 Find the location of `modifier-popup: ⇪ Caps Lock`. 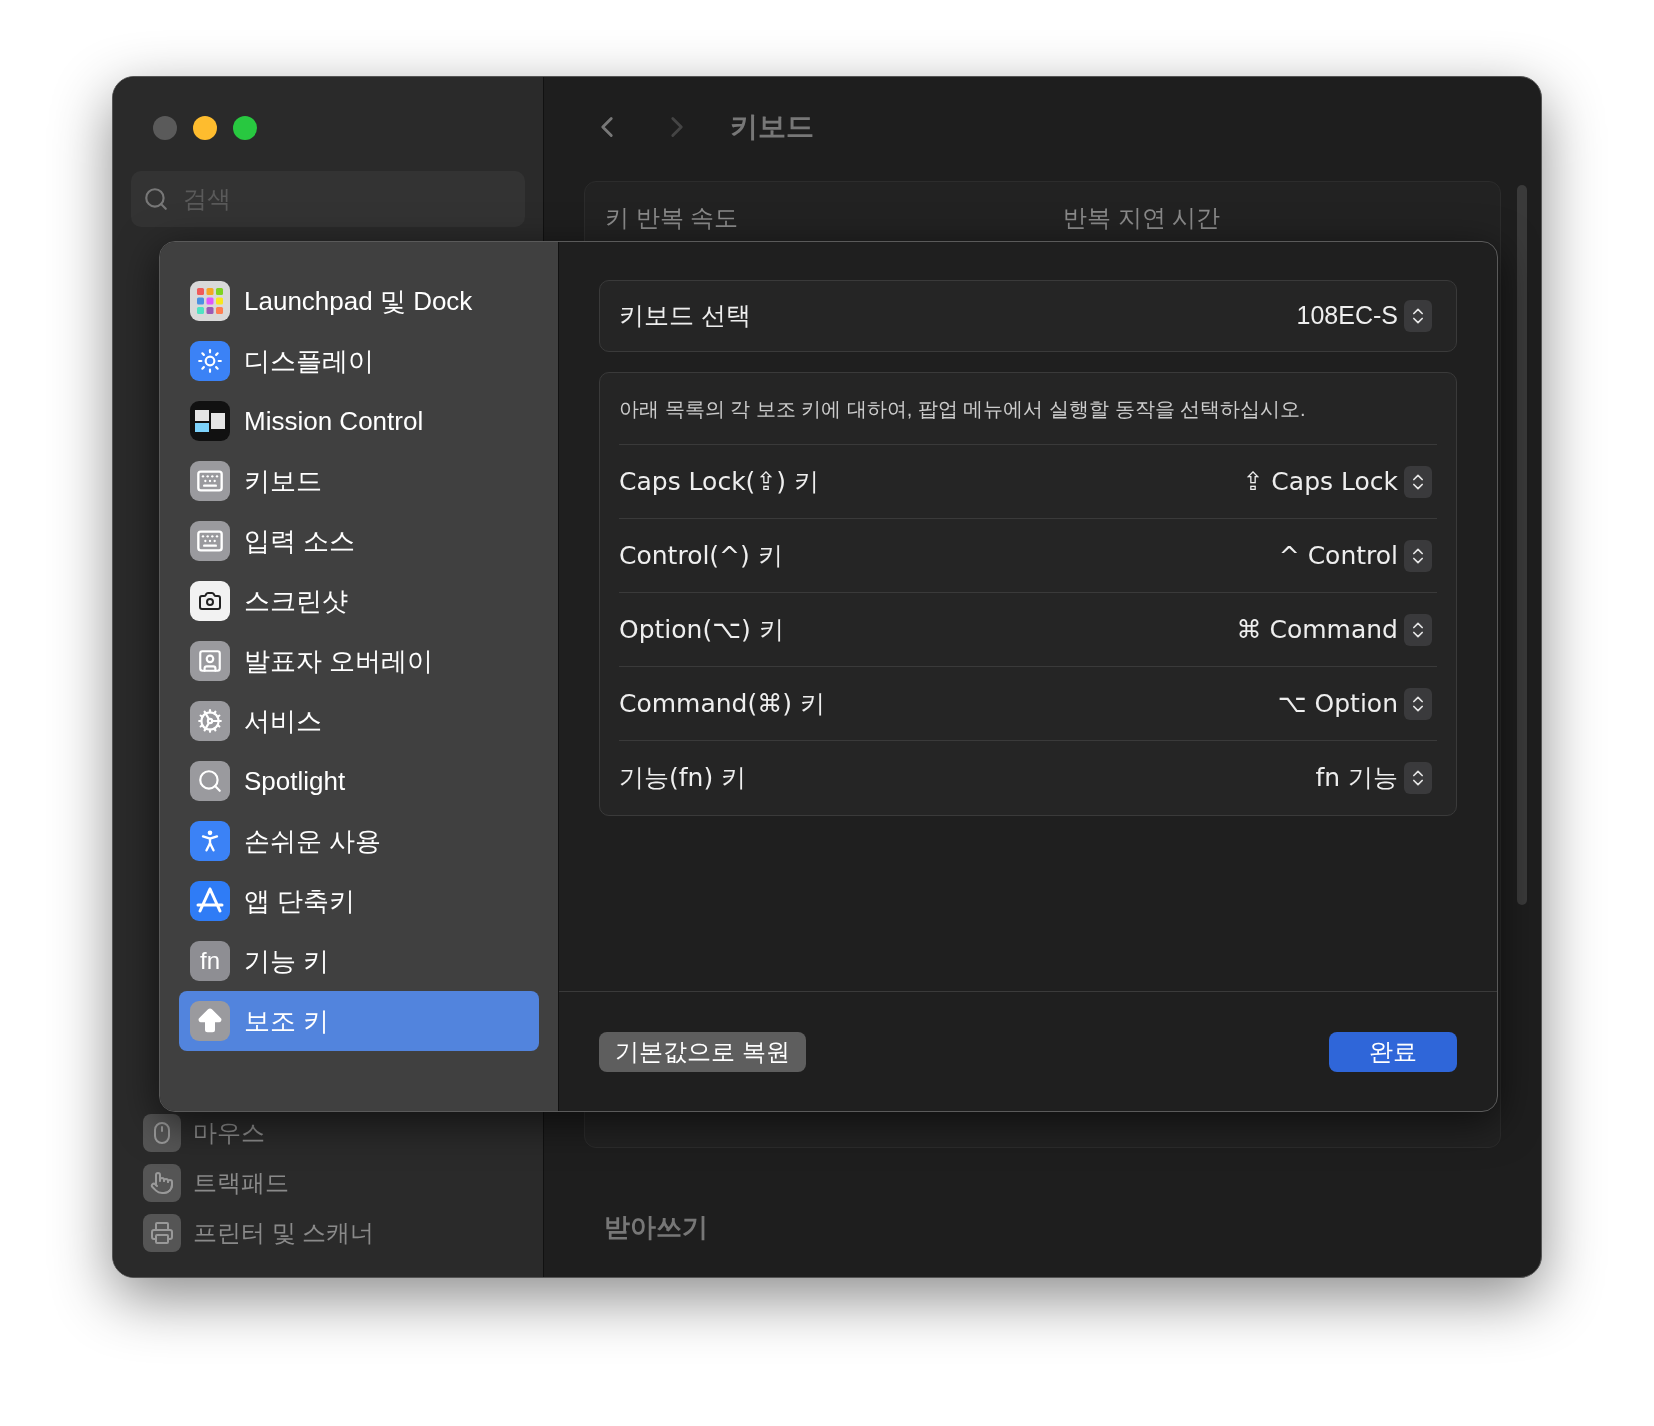

modifier-popup: ⇪ Caps Lock is located at coordinates (1337, 481).